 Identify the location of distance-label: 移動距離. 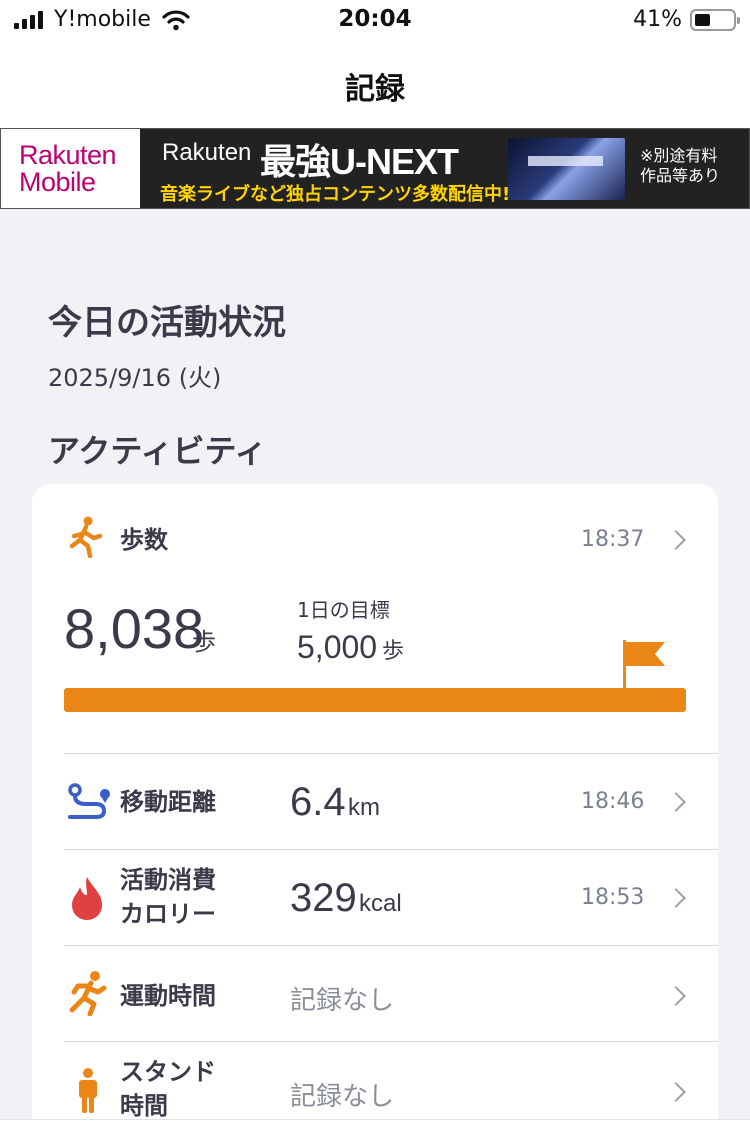
(168, 802).